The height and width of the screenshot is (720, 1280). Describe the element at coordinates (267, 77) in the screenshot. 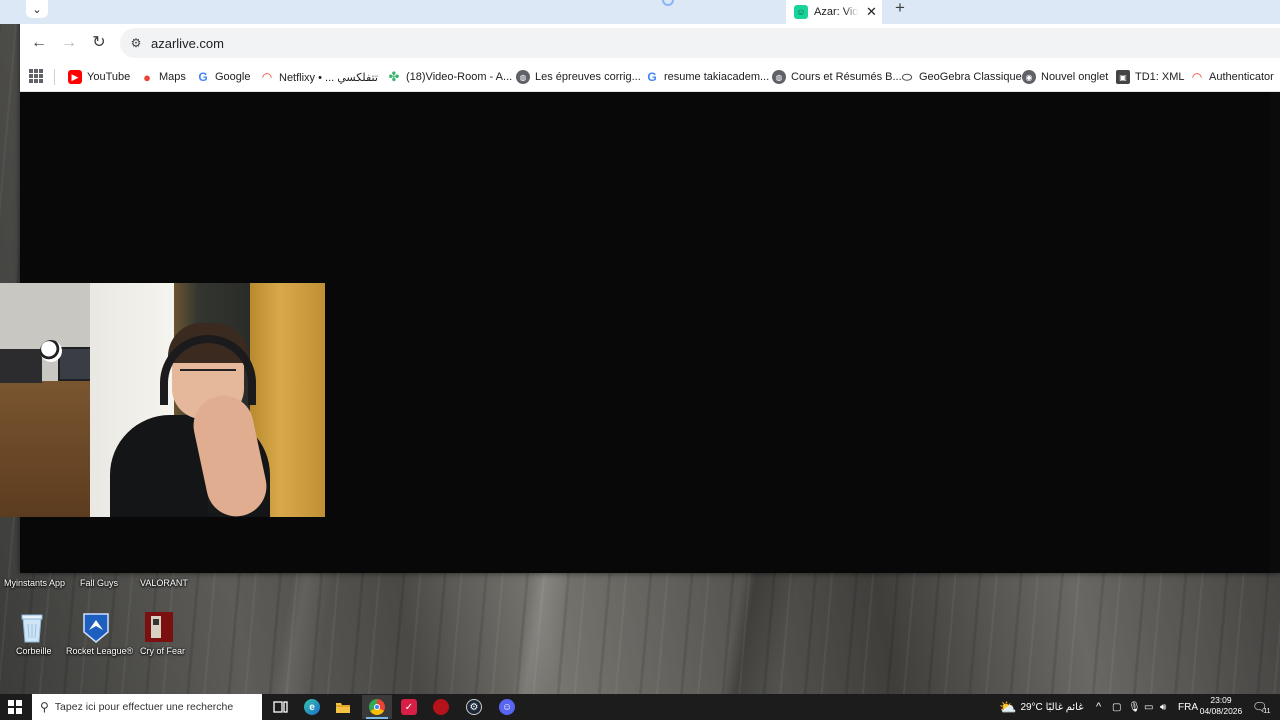

I see `netflixy-icon: ◠` at that location.